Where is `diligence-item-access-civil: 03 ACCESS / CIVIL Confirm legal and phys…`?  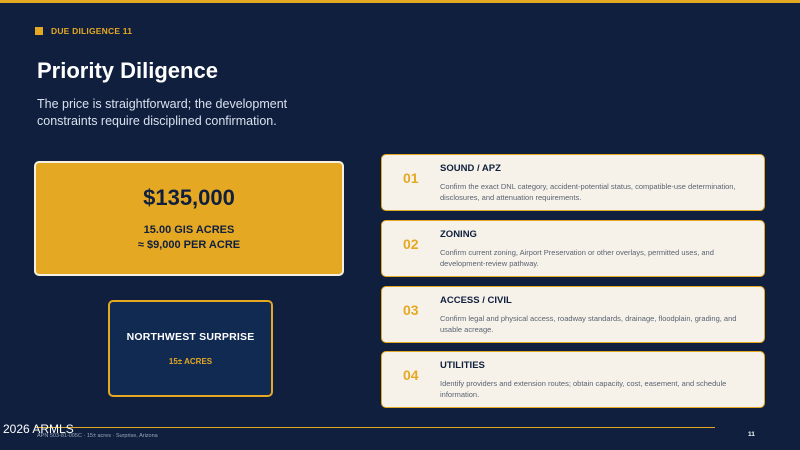
diligence-item-access-civil: 03 ACCESS / CIVIL Confirm legal and phys… is located at coordinates (573, 314).